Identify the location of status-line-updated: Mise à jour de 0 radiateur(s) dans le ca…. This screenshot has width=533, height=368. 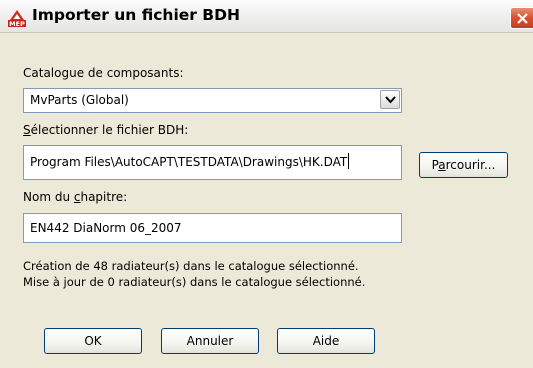
(194, 282).